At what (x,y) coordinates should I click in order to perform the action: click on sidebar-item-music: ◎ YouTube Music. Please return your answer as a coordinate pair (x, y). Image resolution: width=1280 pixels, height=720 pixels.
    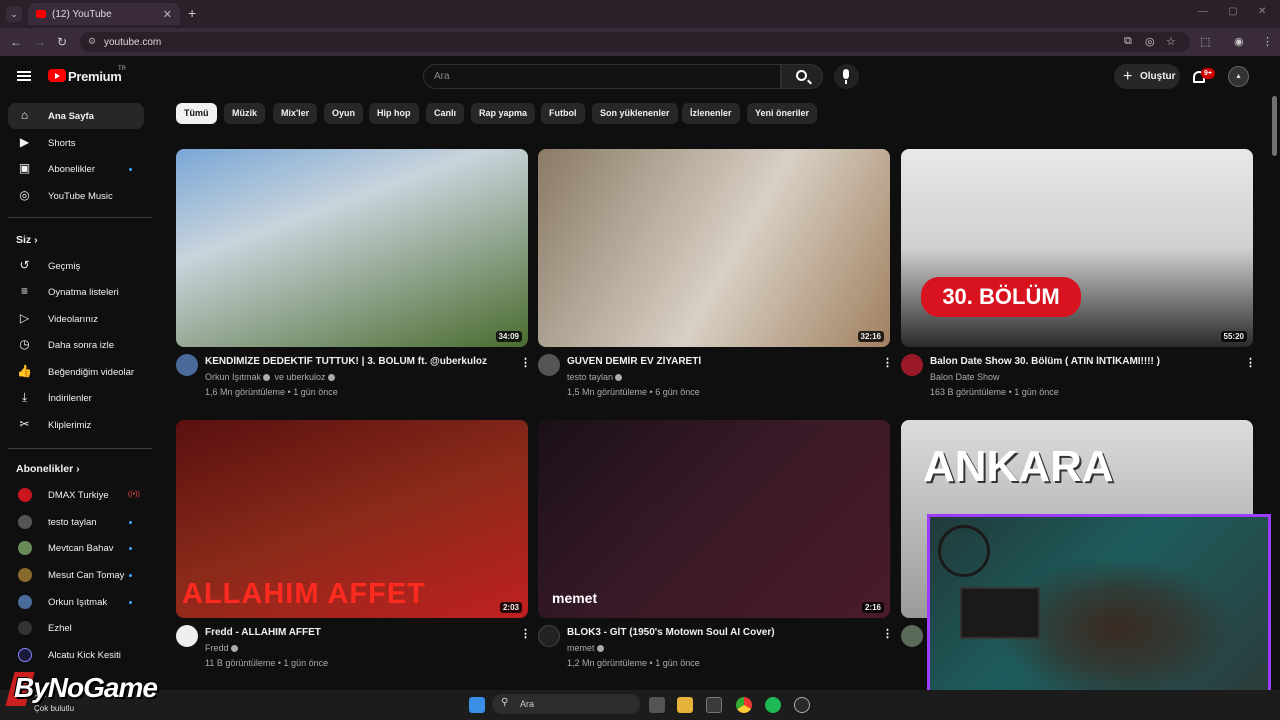
    Looking at the image, I should click on (76, 196).